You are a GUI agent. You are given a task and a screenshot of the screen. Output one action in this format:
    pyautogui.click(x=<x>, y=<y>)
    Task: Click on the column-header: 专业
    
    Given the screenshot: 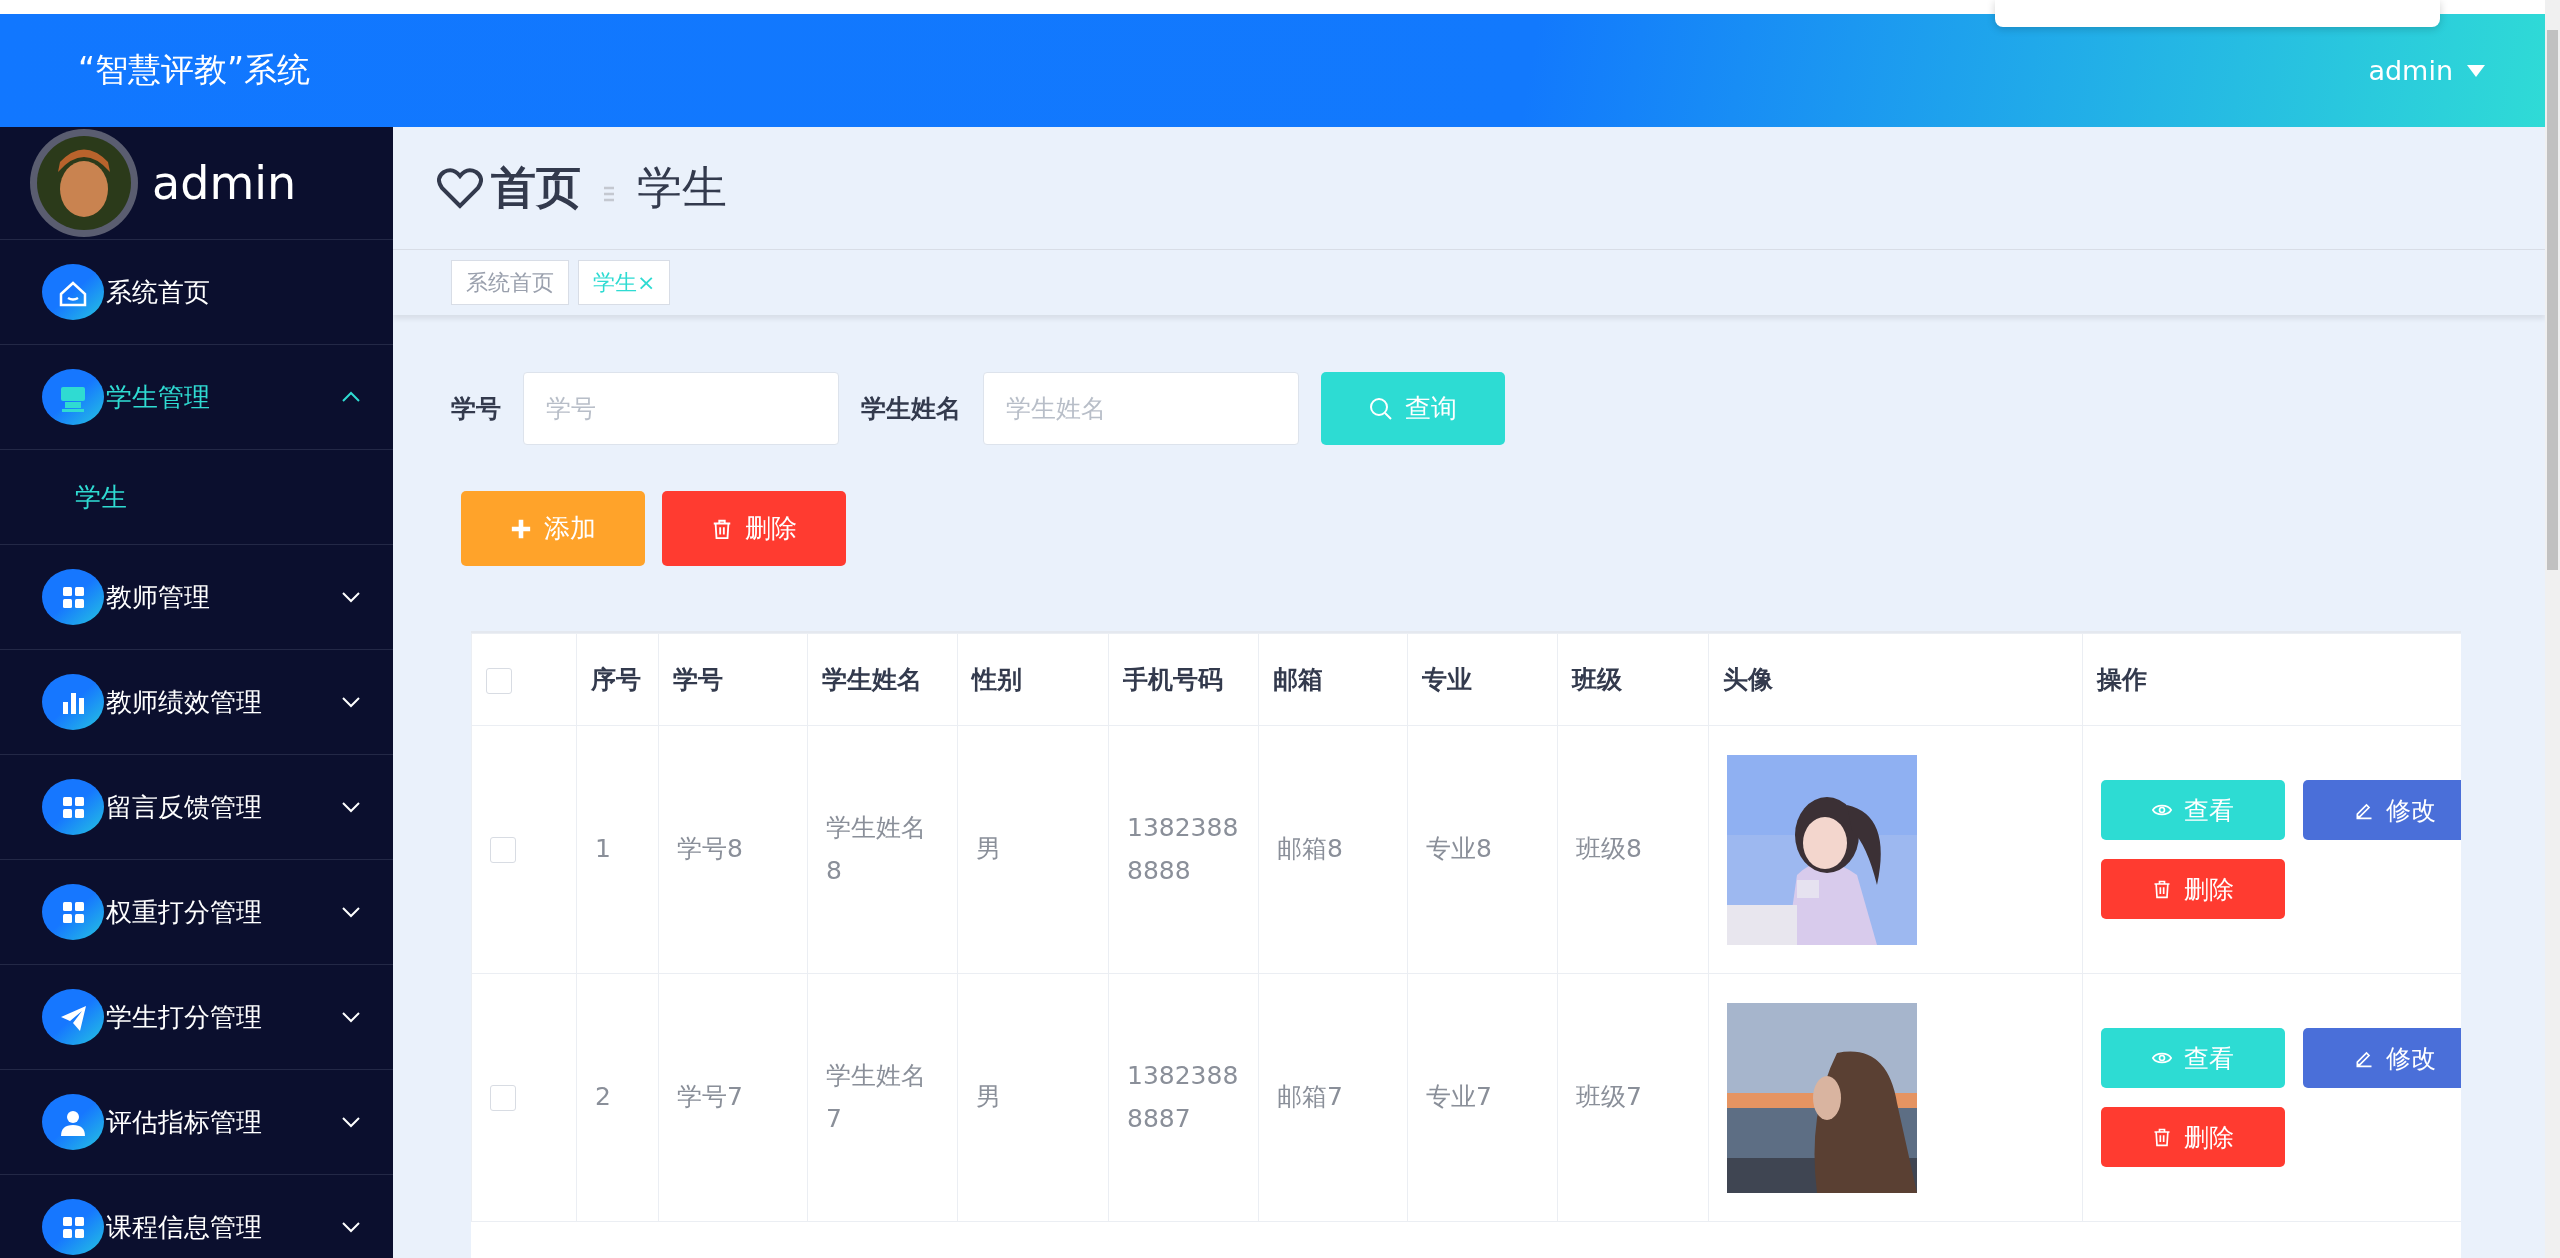 What is the action you would take?
    pyautogui.click(x=1482, y=679)
    